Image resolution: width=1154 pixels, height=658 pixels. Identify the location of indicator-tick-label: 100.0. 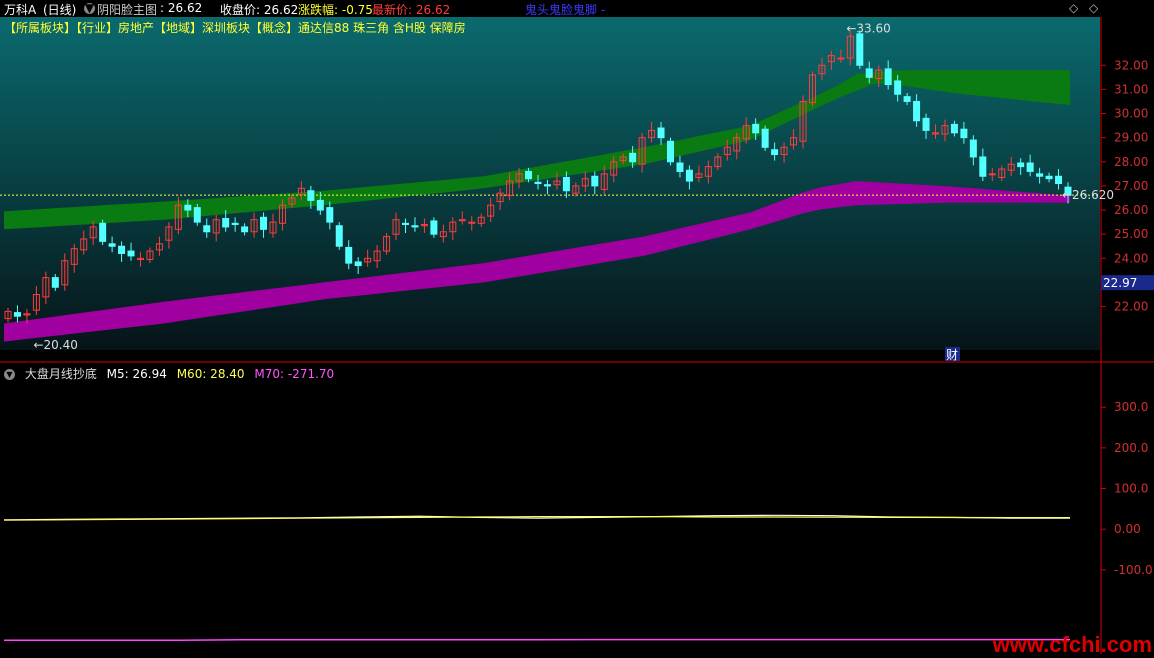
(1131, 489).